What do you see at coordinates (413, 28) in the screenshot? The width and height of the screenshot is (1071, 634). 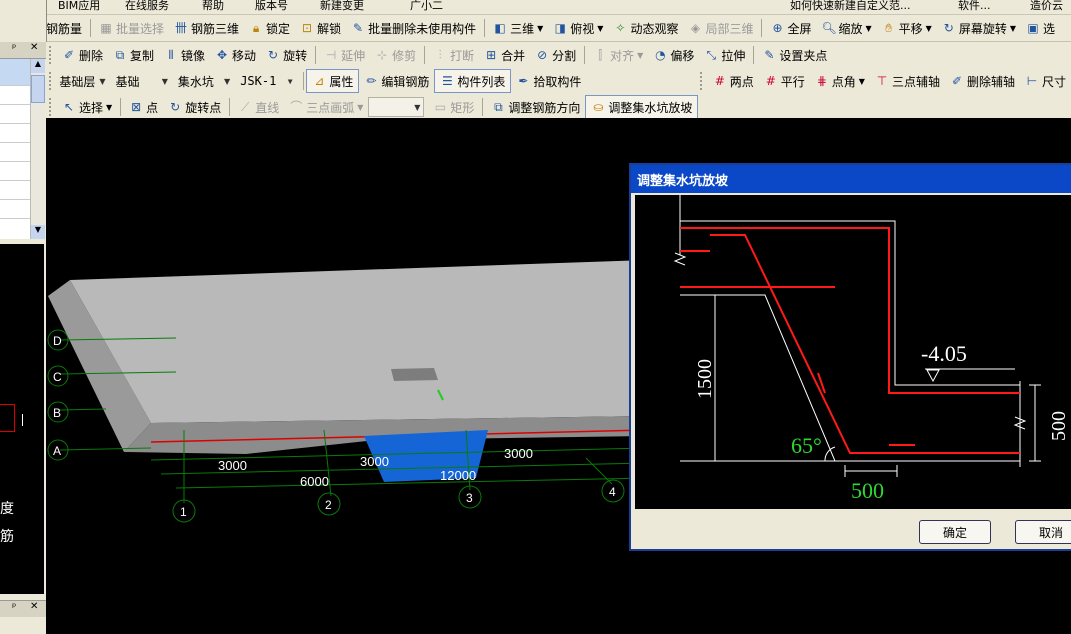 I see `batch-delete-unused-button: ✎ 批量删除未使用构件` at bounding box center [413, 28].